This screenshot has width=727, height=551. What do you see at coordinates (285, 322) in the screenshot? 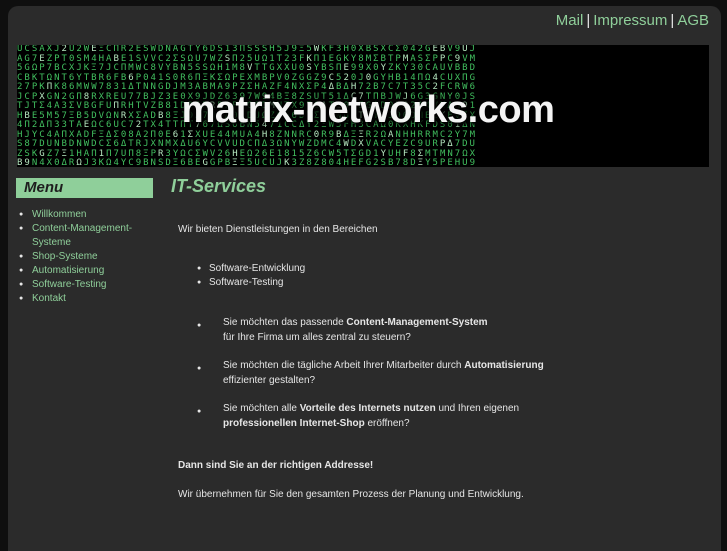
I see `question-text: Sie möchten das passende` at bounding box center [285, 322].